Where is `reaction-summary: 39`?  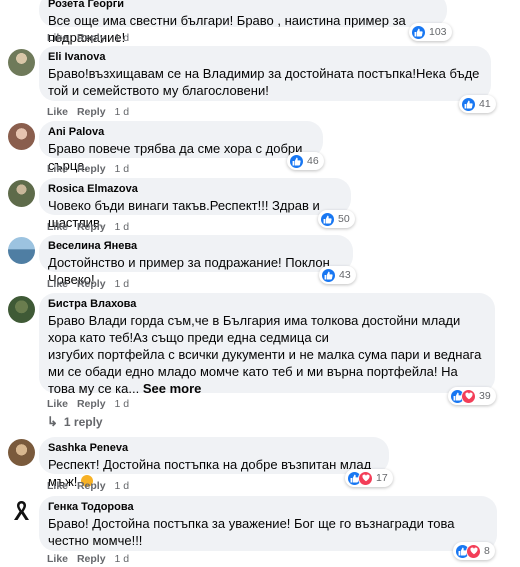 reaction-summary: 39 is located at coordinates (472, 396).